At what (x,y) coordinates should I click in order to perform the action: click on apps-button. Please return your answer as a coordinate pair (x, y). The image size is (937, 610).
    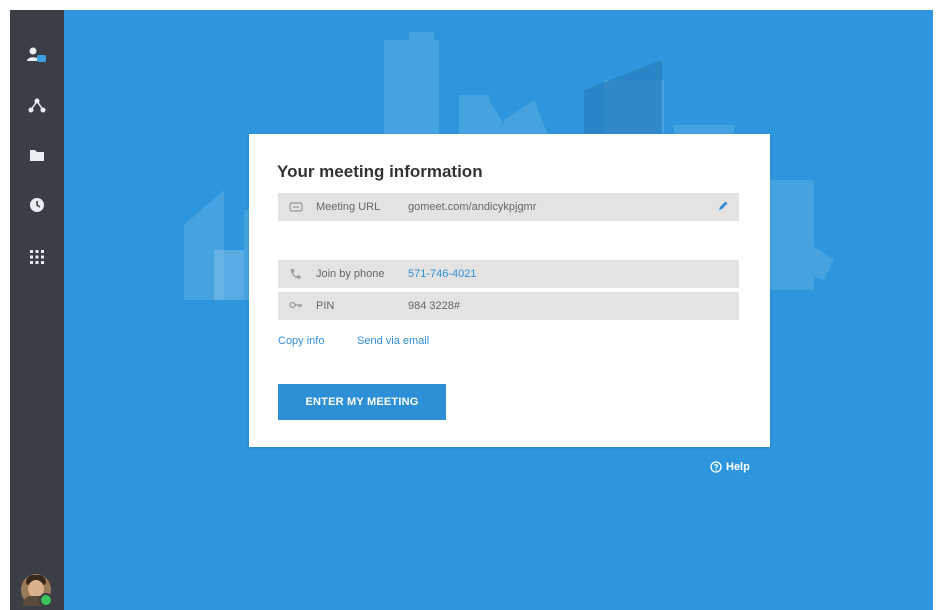
    Looking at the image, I should click on (37, 257).